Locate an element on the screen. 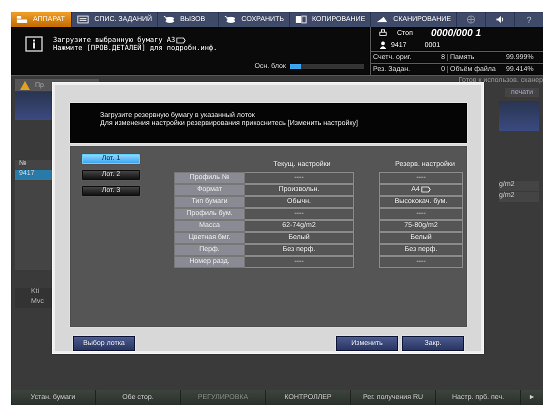 The height and width of the screenshot is (405, 543). sound-button is located at coordinates (500, 19).